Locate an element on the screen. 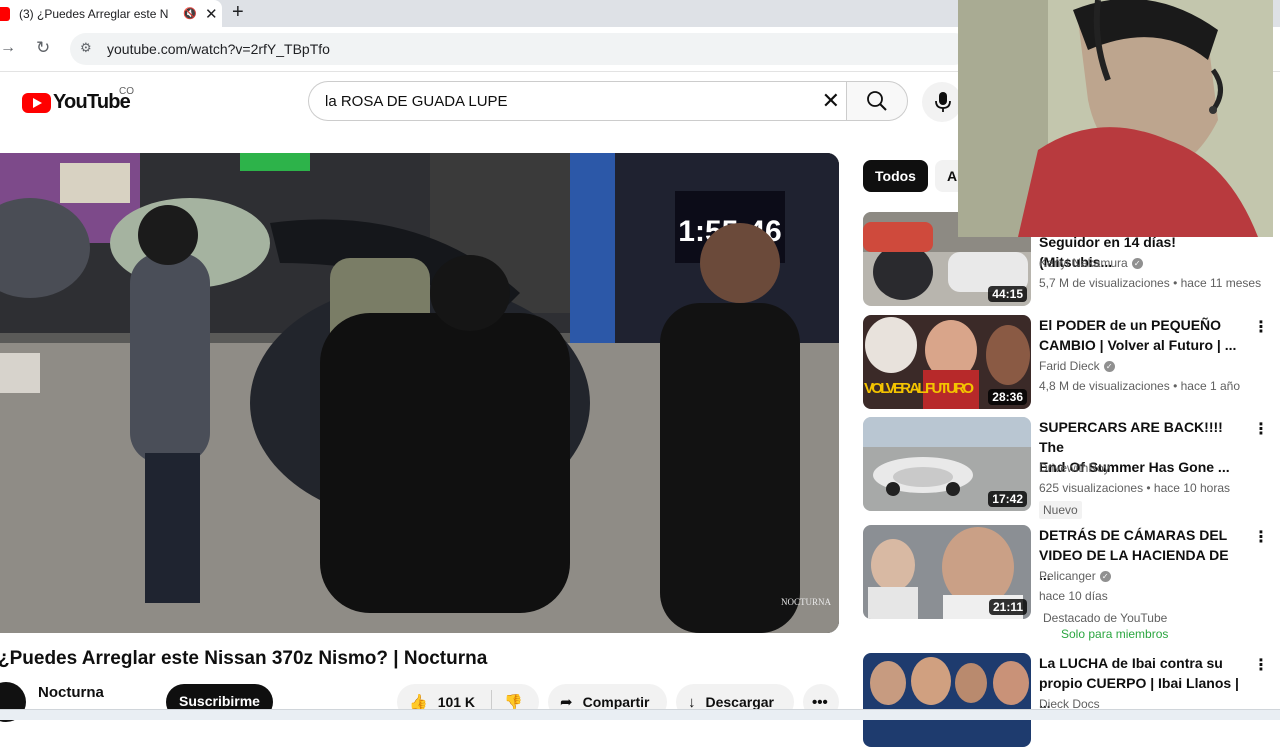 Image resolution: width=1280 pixels, height=749 pixels. rec-channel-name: Farid Dieck is located at coordinates (1069, 366).